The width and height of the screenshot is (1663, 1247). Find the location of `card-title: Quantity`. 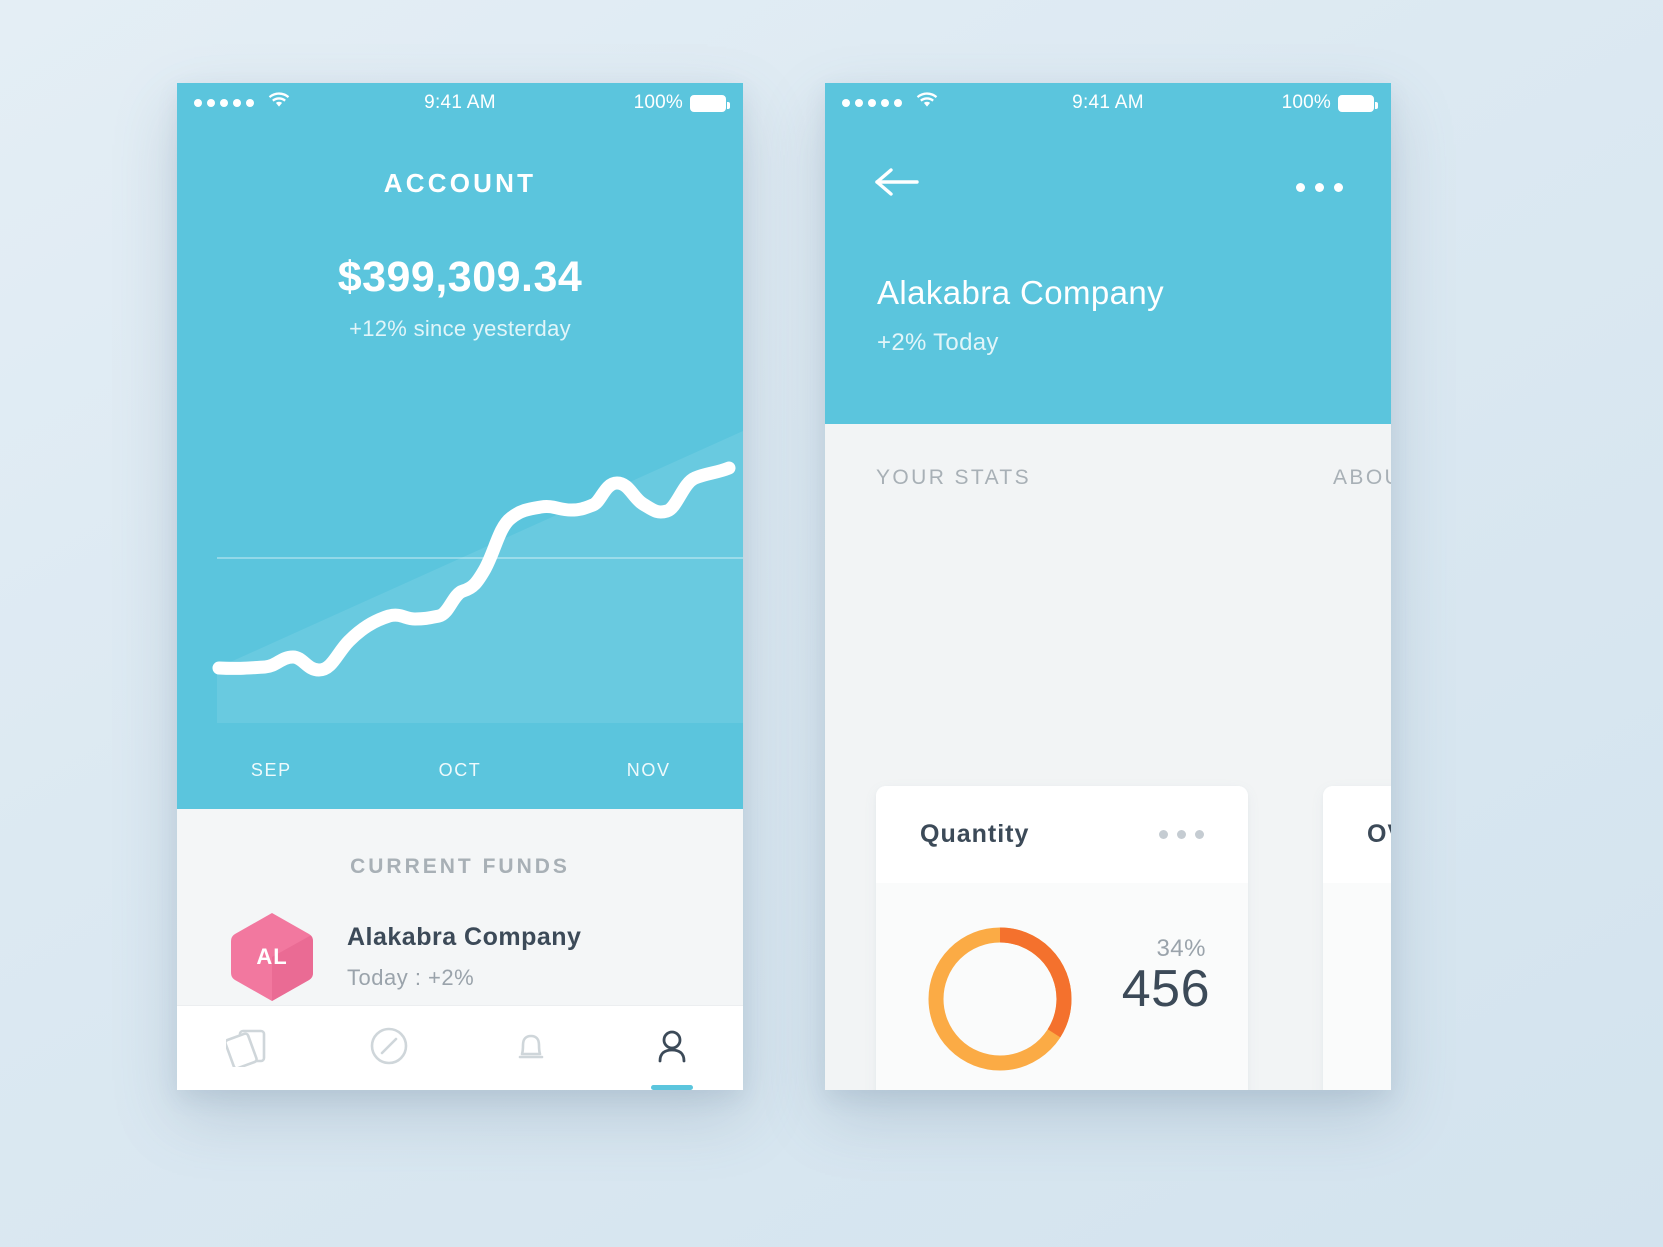

card-title: Quantity is located at coordinates (975, 834).